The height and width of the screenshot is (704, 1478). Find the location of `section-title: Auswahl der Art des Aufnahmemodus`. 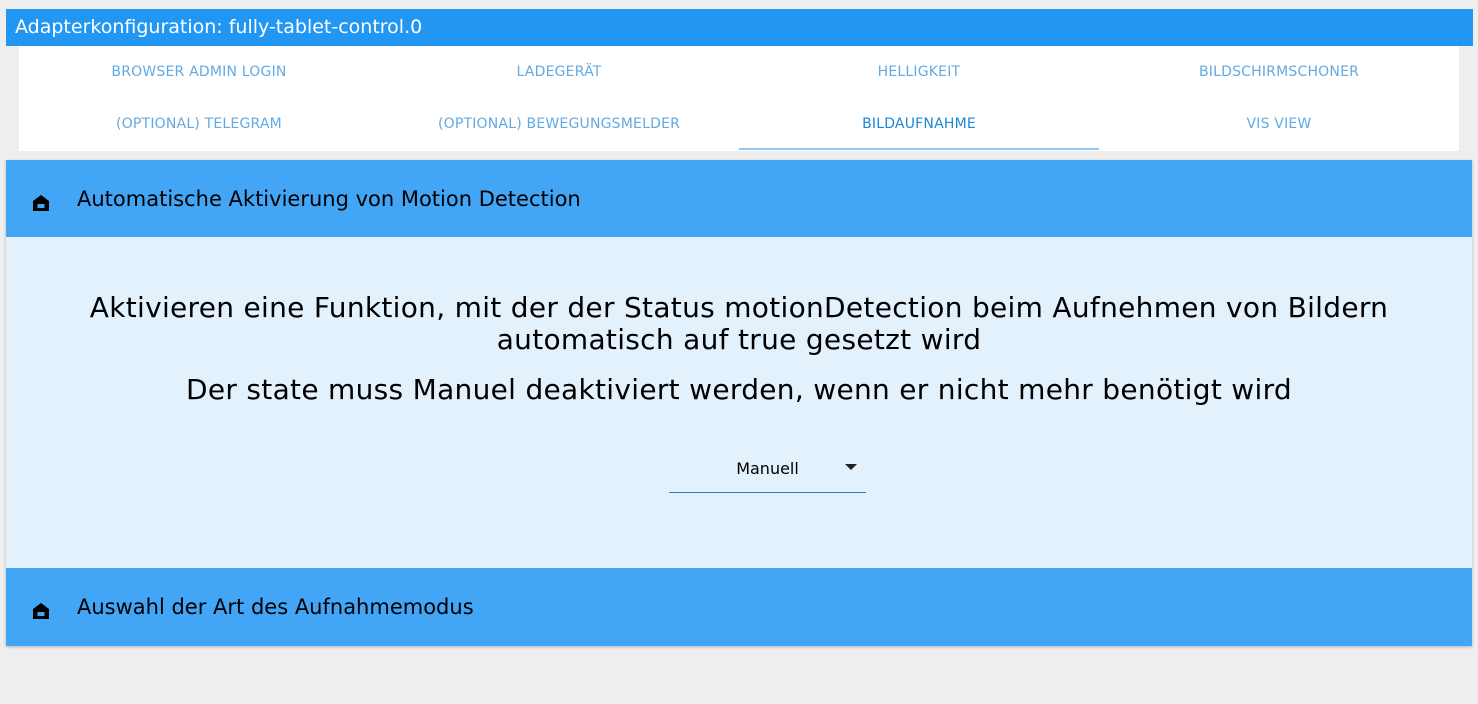

section-title: Auswahl der Art des Aufnahmemodus is located at coordinates (275, 607).